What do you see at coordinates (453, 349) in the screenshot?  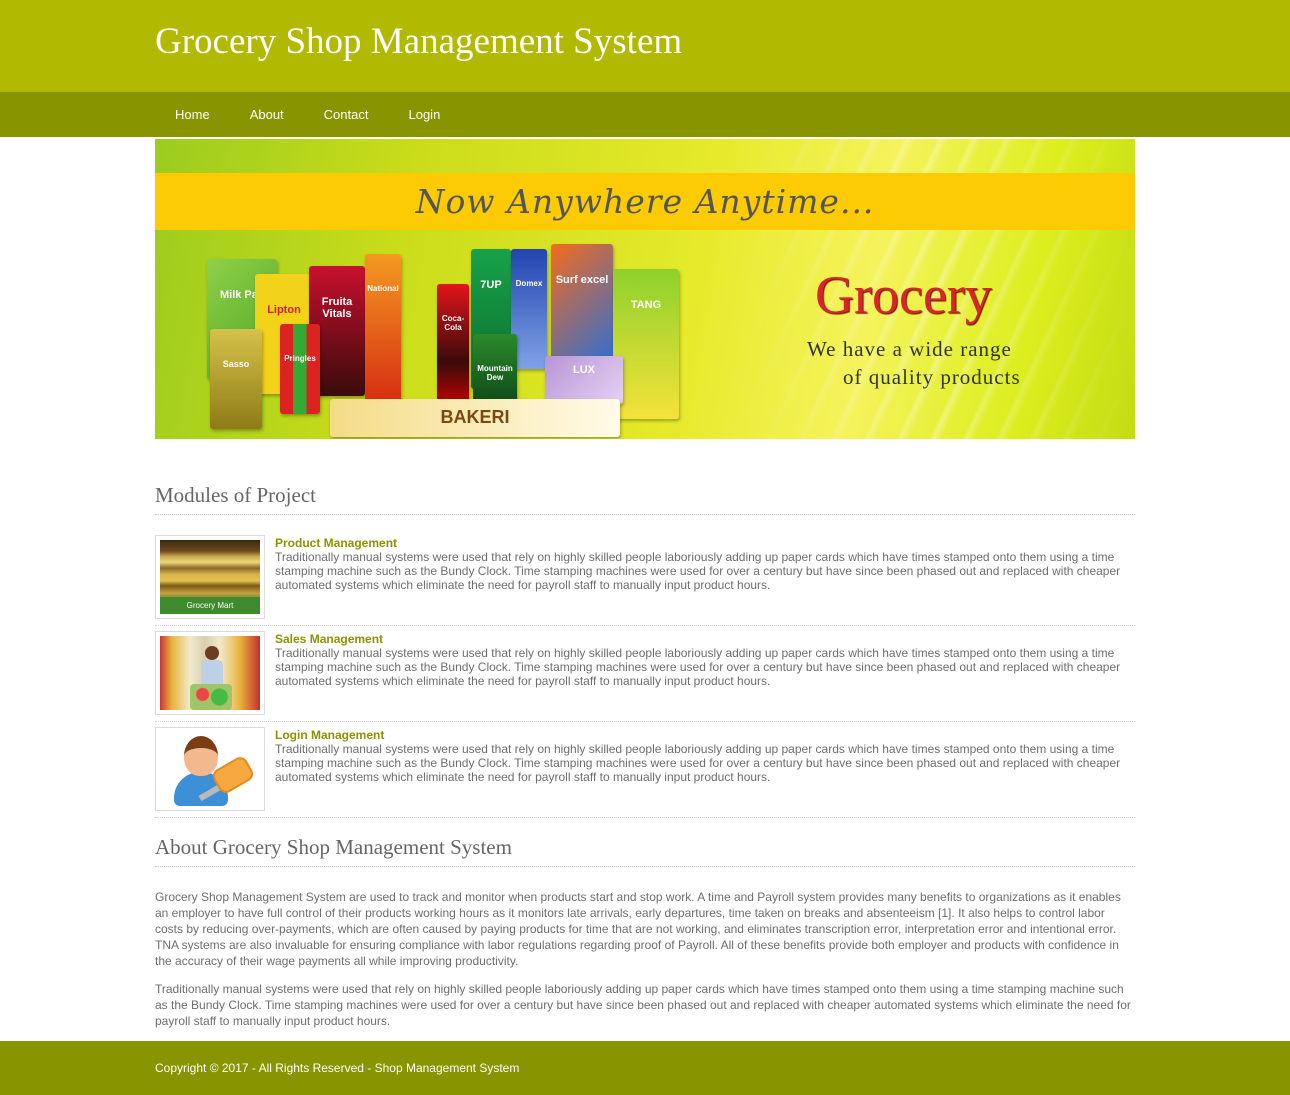 I see `product-coca-cola: Coca-Cola` at bounding box center [453, 349].